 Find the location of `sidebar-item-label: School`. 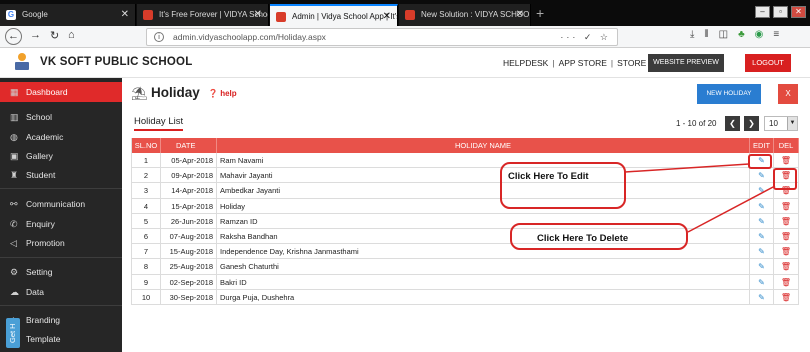

sidebar-item-label: School is located at coordinates (39, 117).